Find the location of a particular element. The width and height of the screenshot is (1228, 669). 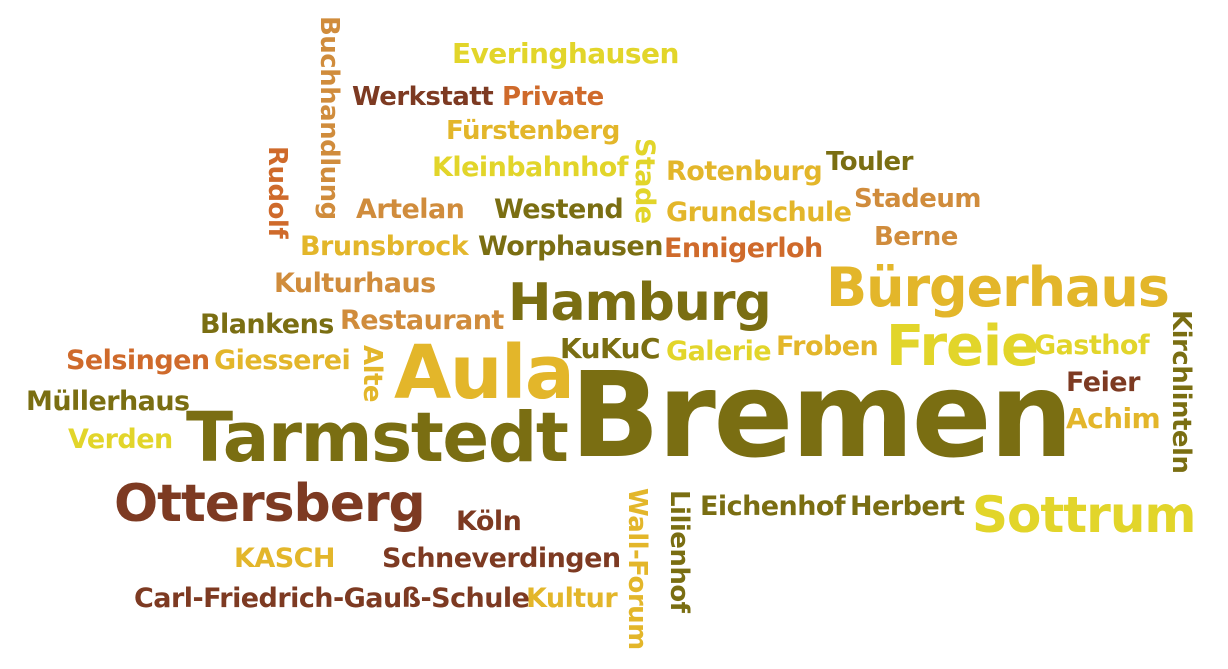

word-ottersberg: Ottersberg is located at coordinates (270, 504).